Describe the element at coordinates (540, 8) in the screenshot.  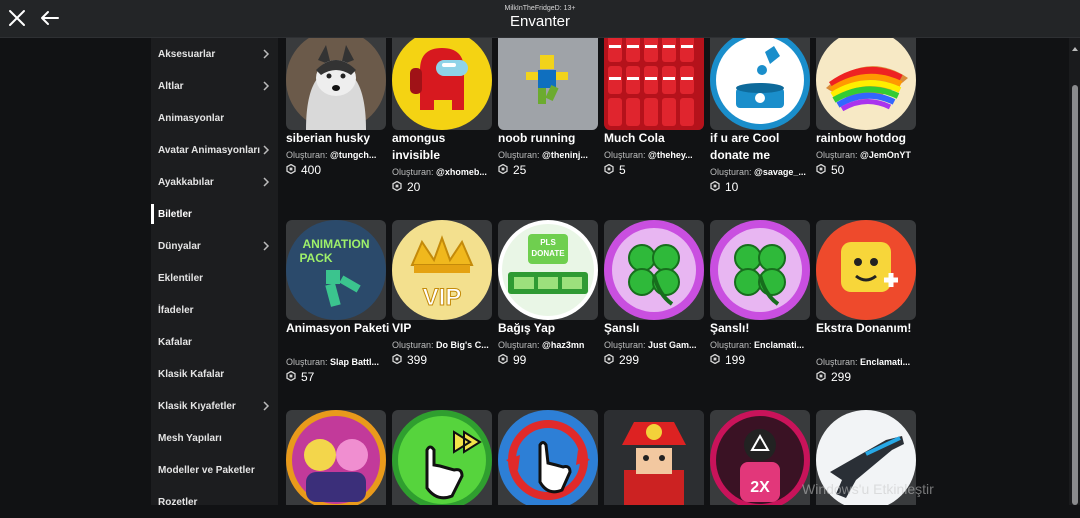
I see `user-age-label: MilkInTheFridgeD: 13+` at that location.